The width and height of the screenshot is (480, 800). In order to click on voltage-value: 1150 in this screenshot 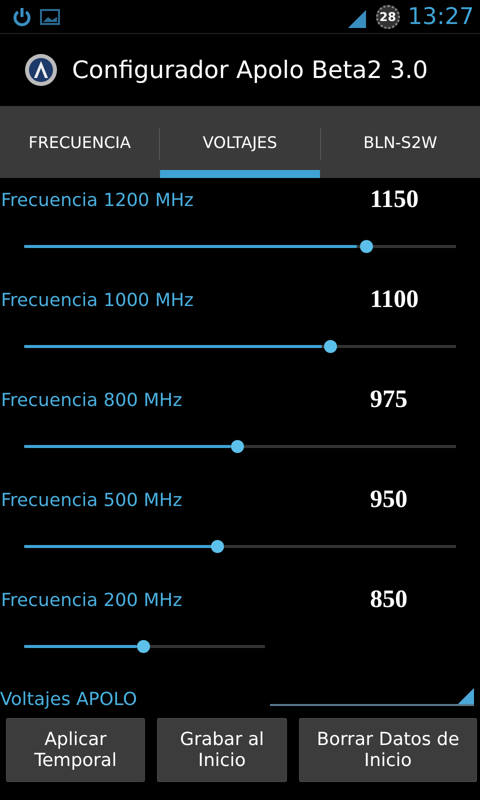, I will do `click(395, 200)`.